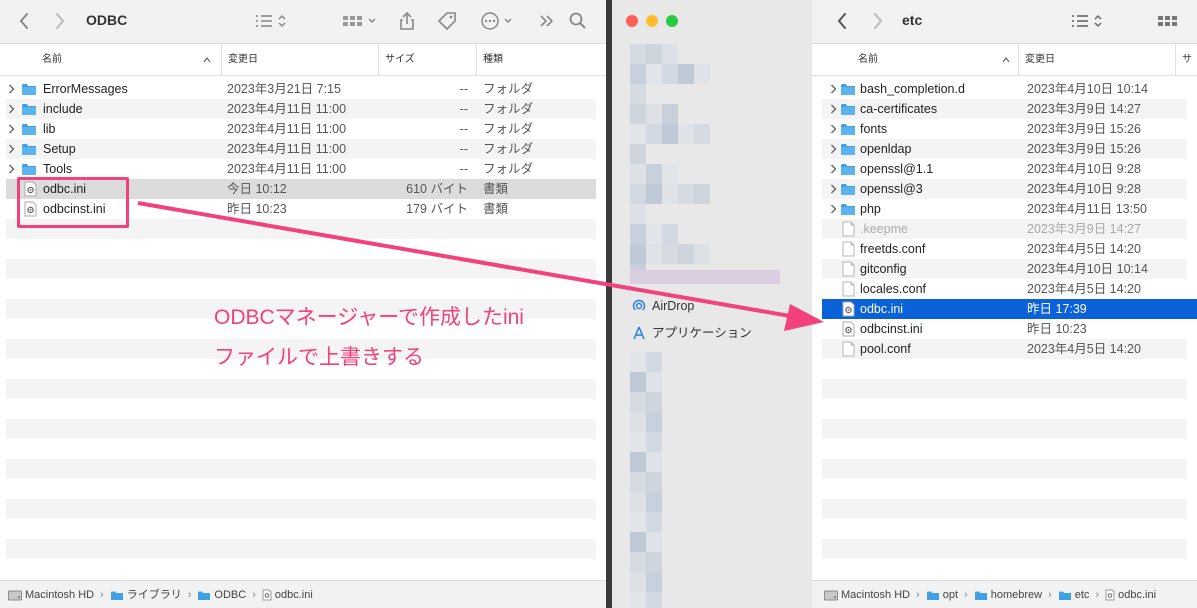  What do you see at coordinates (652, 21) in the screenshot?
I see `minimize-window-button` at bounding box center [652, 21].